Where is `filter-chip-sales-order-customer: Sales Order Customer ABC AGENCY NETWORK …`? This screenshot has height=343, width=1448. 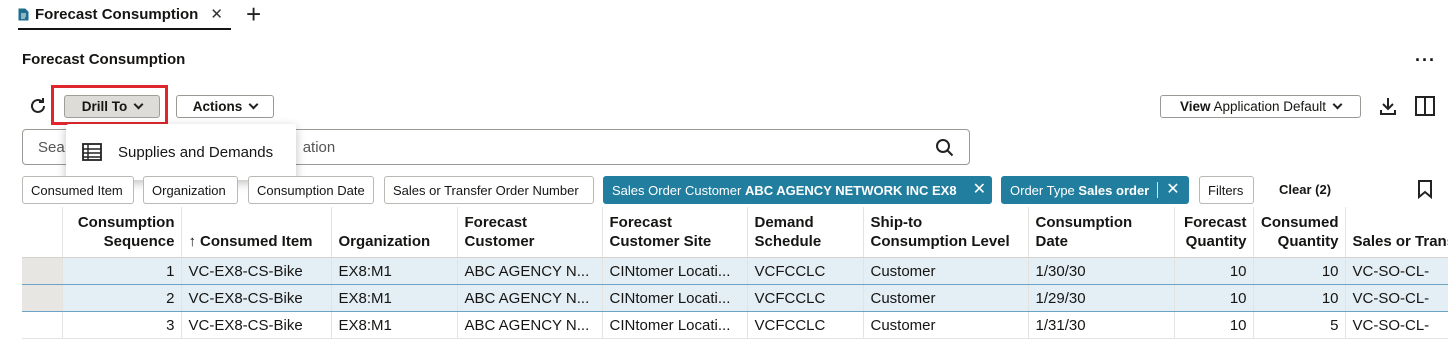
filter-chip-sales-order-customer: Sales Order Customer ABC AGENCY NETWORK … is located at coordinates (797, 190).